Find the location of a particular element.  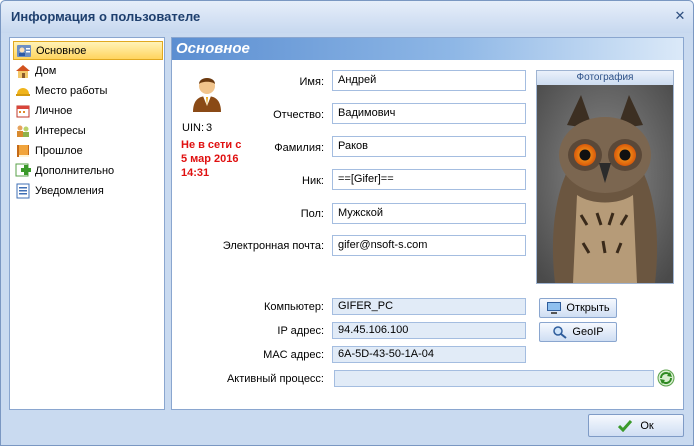

first-name-field: Андрей is located at coordinates (429, 80).